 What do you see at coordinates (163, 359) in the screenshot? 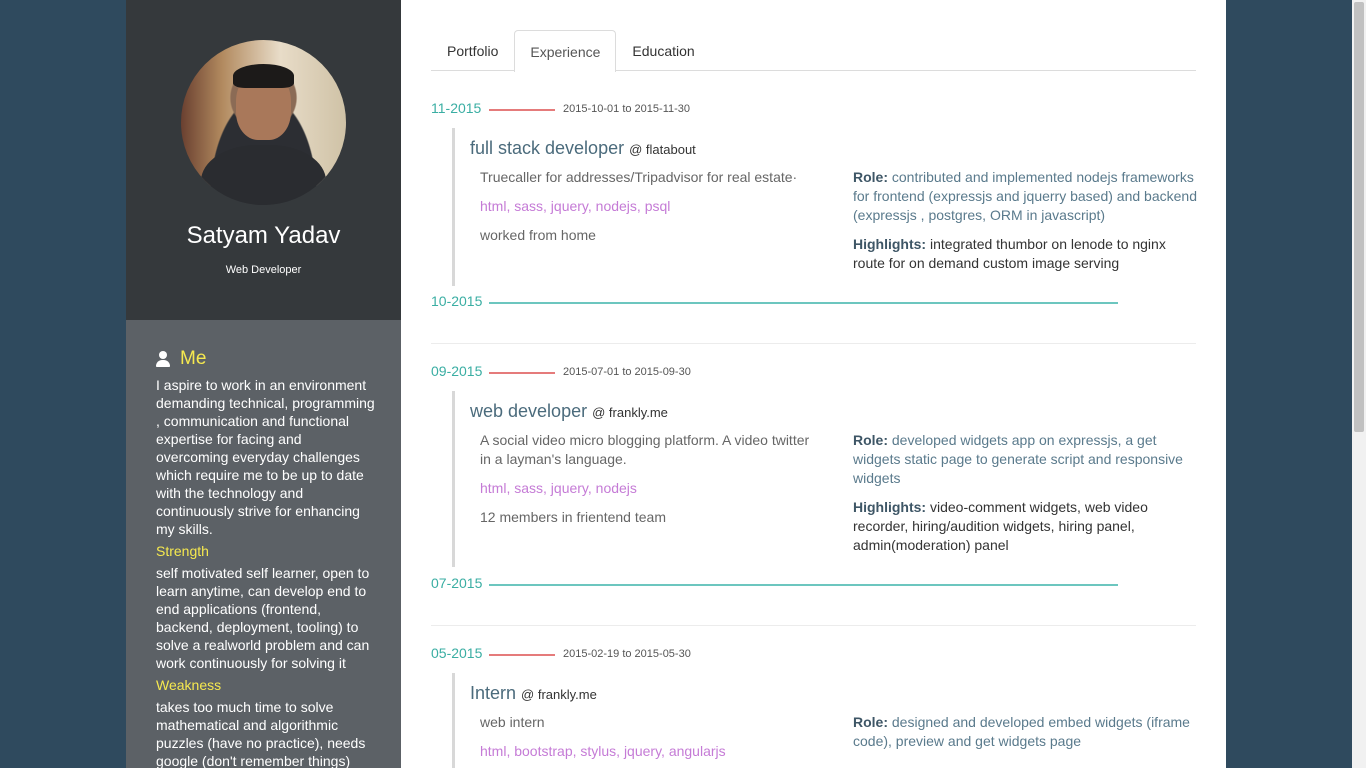
I see `user-icon` at bounding box center [163, 359].